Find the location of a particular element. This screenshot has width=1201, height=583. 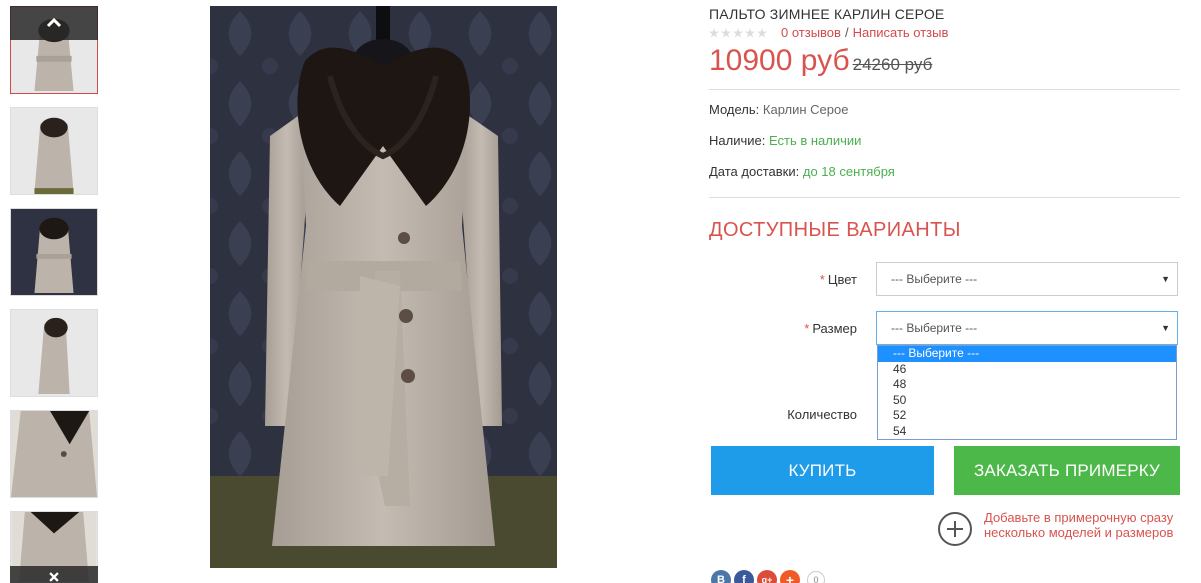

spec-delivery-label: Дата доставки: is located at coordinates (754, 171).